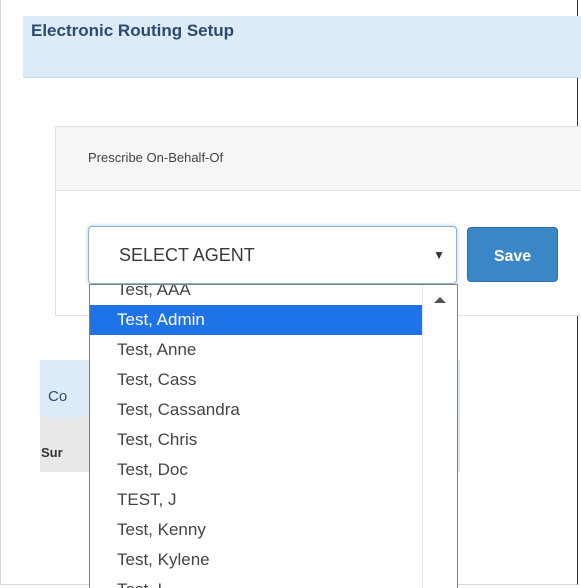 This screenshot has height=588, width=581. I want to click on agent-select: SELECT AGENT ▼, so click(272, 255).